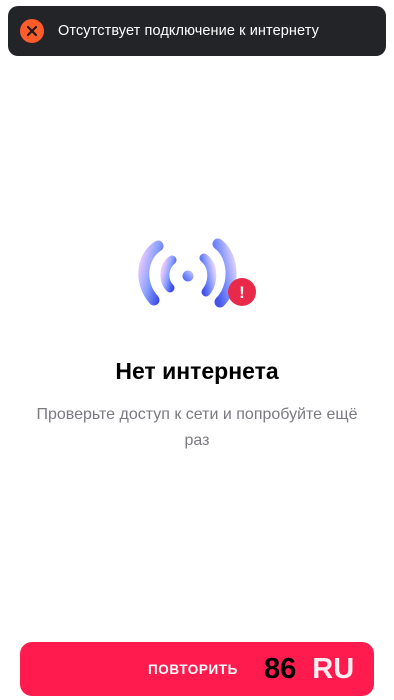 The width and height of the screenshot is (394, 700). I want to click on error-badge-mark: !, so click(242, 292).